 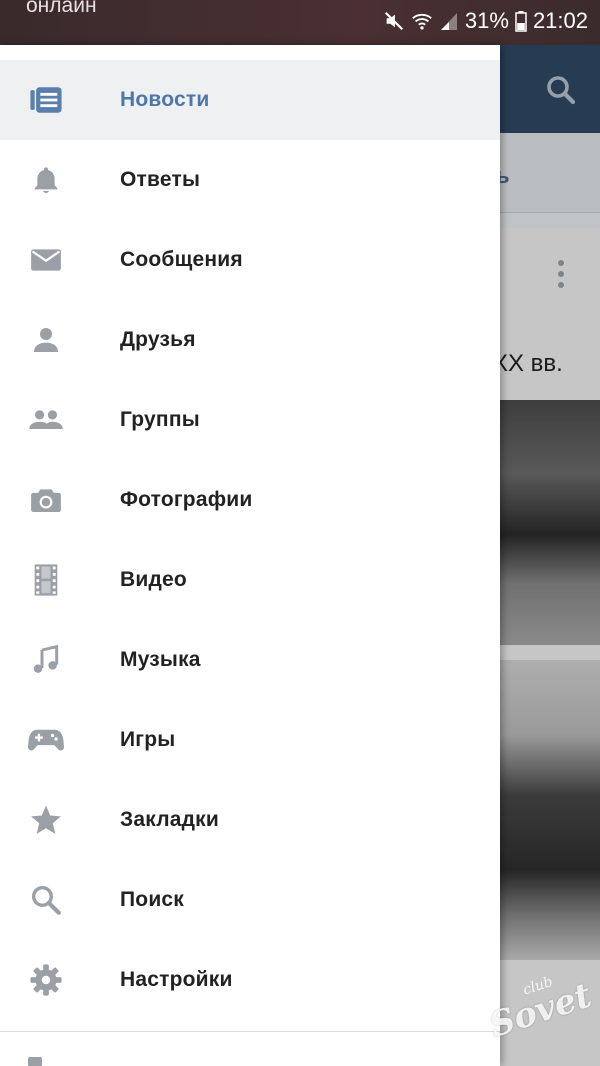 What do you see at coordinates (165, 99) in the screenshot?
I see `menu-item-label: Новости` at bounding box center [165, 99].